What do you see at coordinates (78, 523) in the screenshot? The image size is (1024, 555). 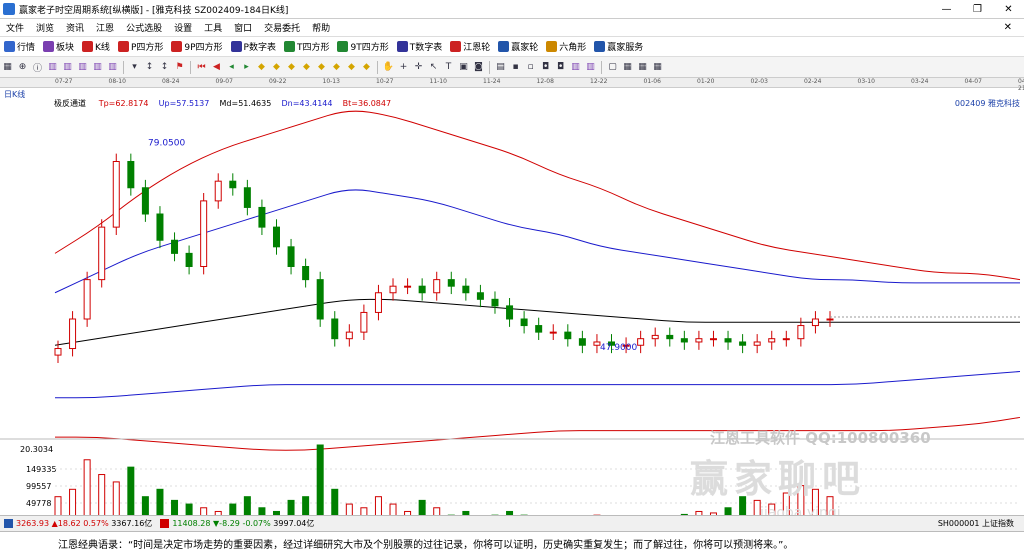 I see `sh-index: 3263.93 ▲18.62 0.57% 3367.16亿` at bounding box center [78, 523].